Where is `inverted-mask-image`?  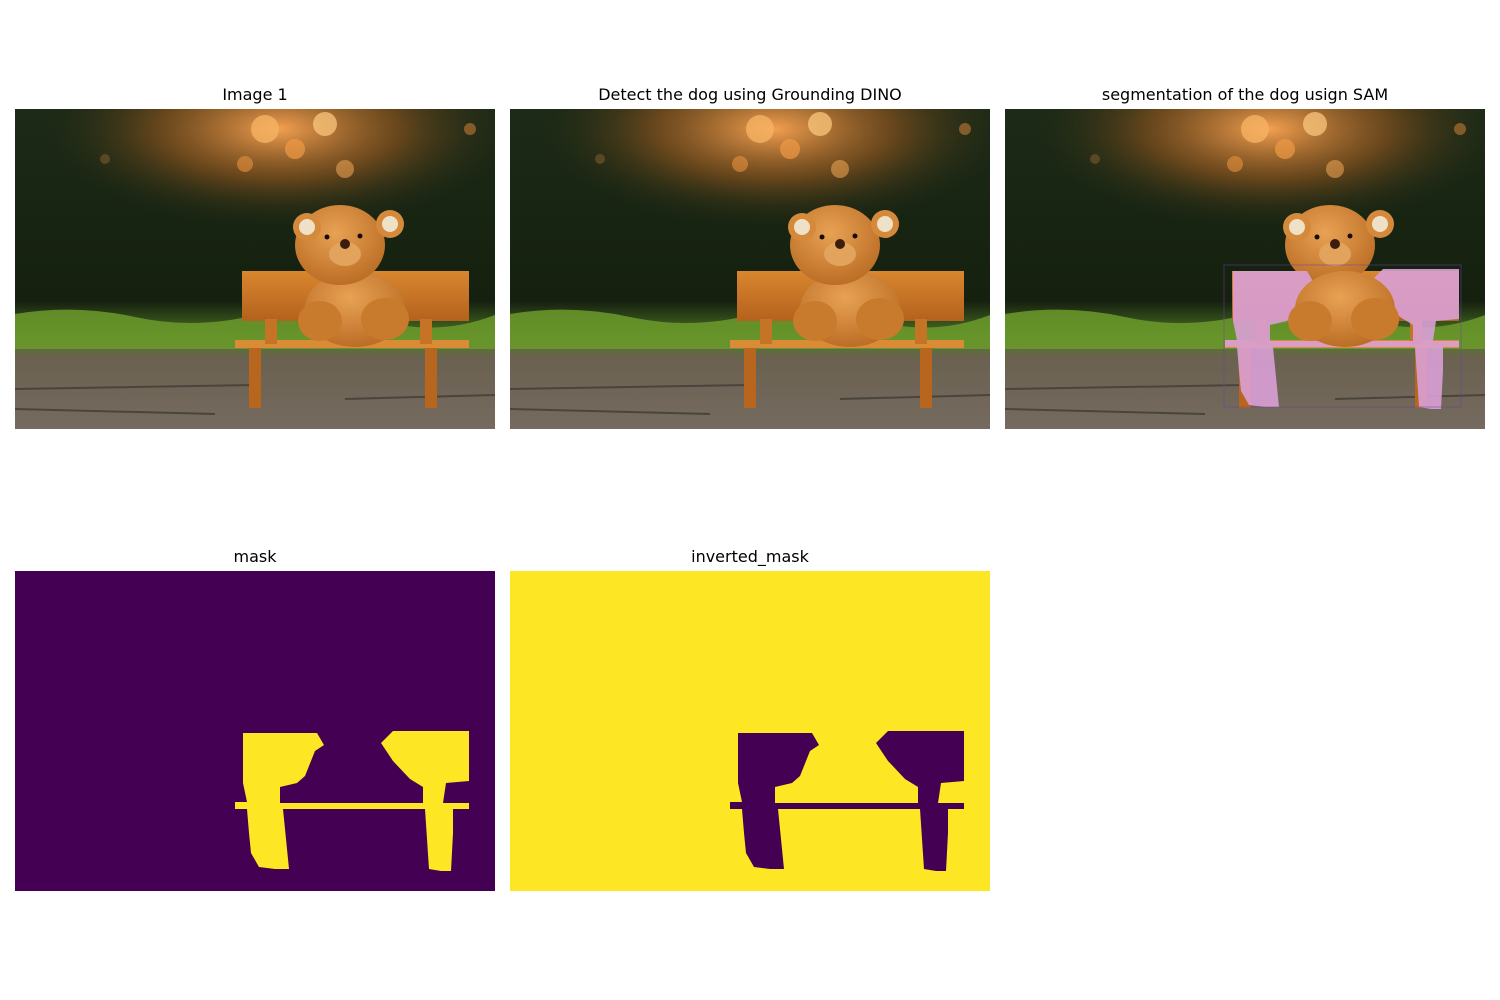
inverted-mask-image is located at coordinates (750, 731).